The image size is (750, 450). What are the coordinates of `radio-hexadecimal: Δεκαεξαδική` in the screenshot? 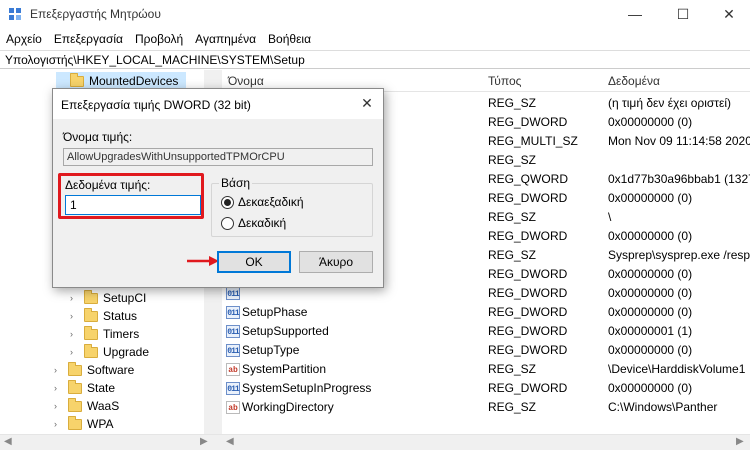 It's located at (262, 202).